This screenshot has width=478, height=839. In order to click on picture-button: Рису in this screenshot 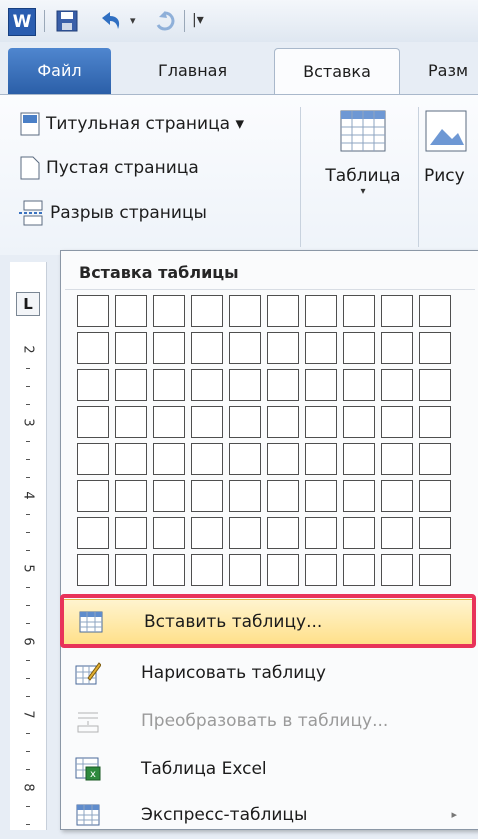, I will do `click(451, 147)`.